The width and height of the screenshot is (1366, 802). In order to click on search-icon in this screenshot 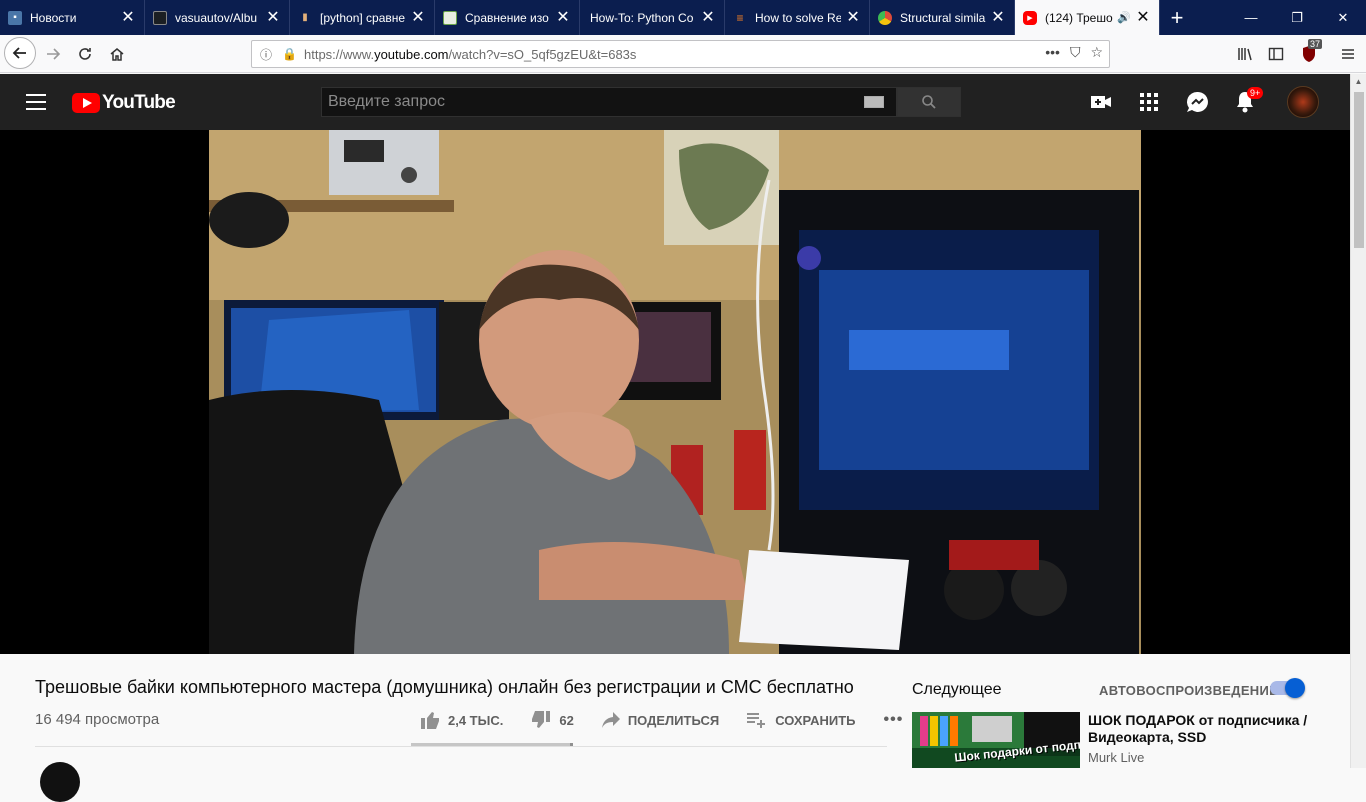, I will do `click(929, 102)`.